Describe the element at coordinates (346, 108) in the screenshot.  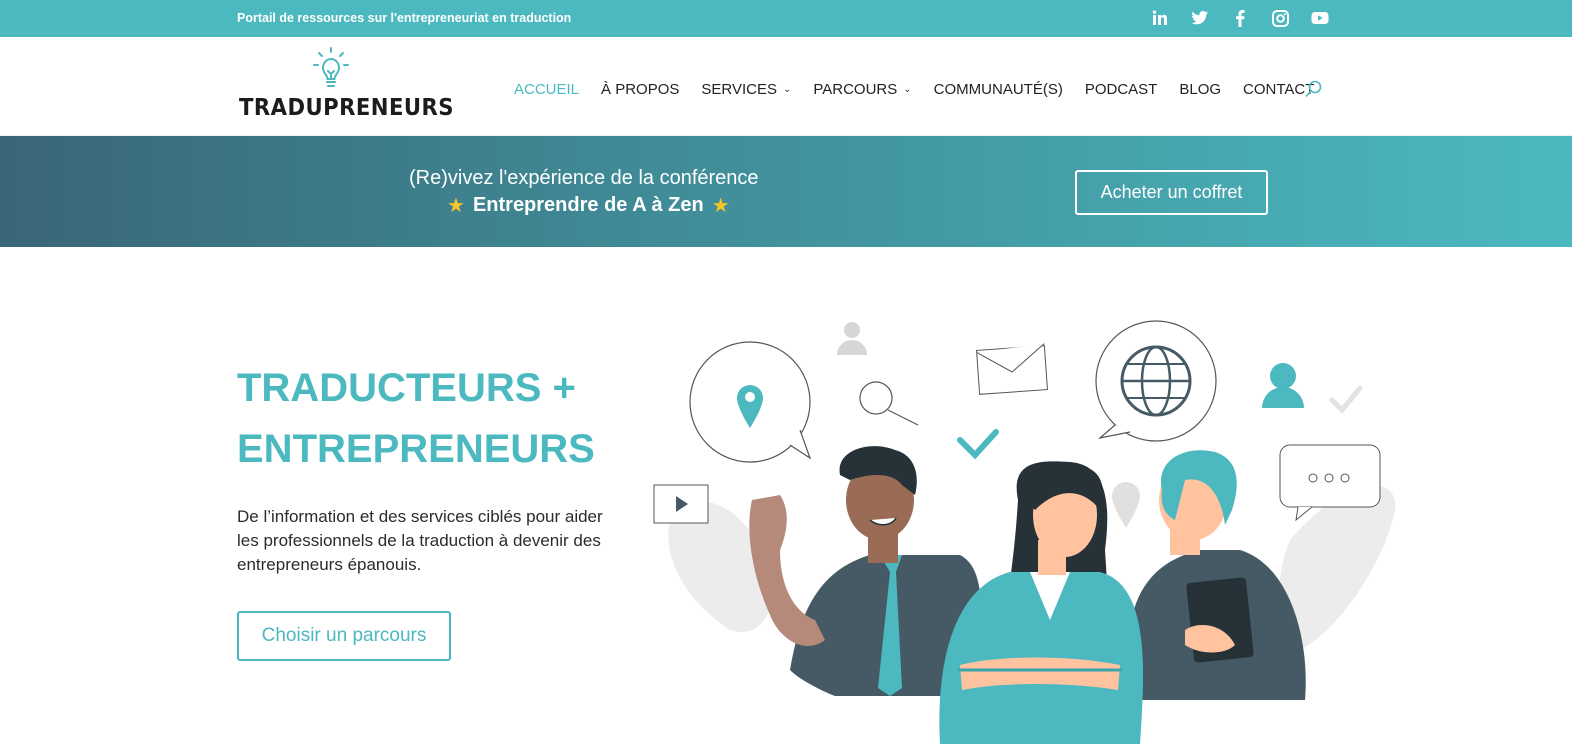
I see `logo-text: TRADUPRENEURS` at that location.